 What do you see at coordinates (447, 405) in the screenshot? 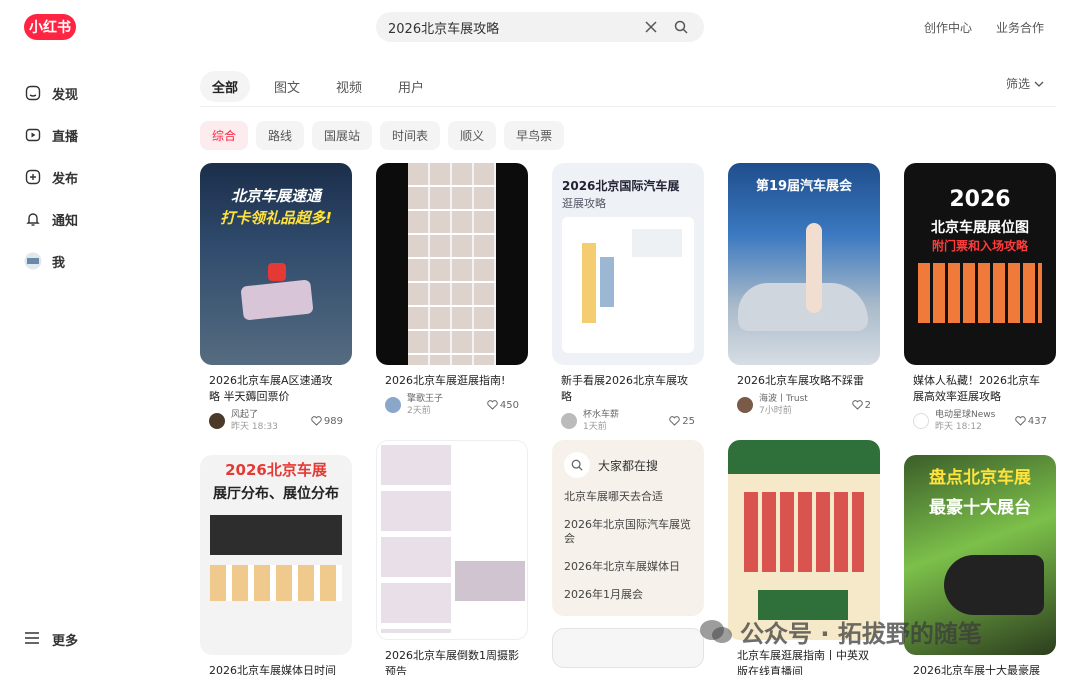
I see `author-info: 擎歌王子 2天前` at bounding box center [447, 405].